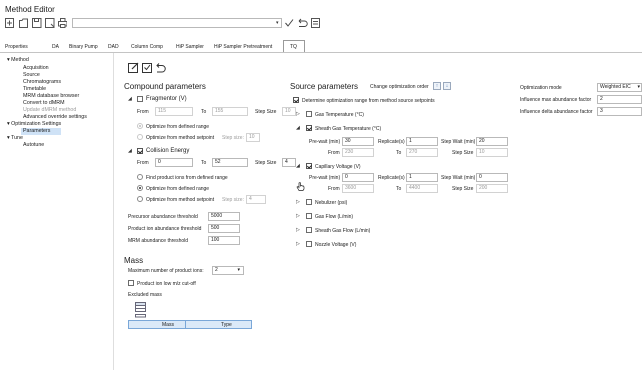  I want to click on cap-voltage-expand-icon: ◢, so click(298, 166).